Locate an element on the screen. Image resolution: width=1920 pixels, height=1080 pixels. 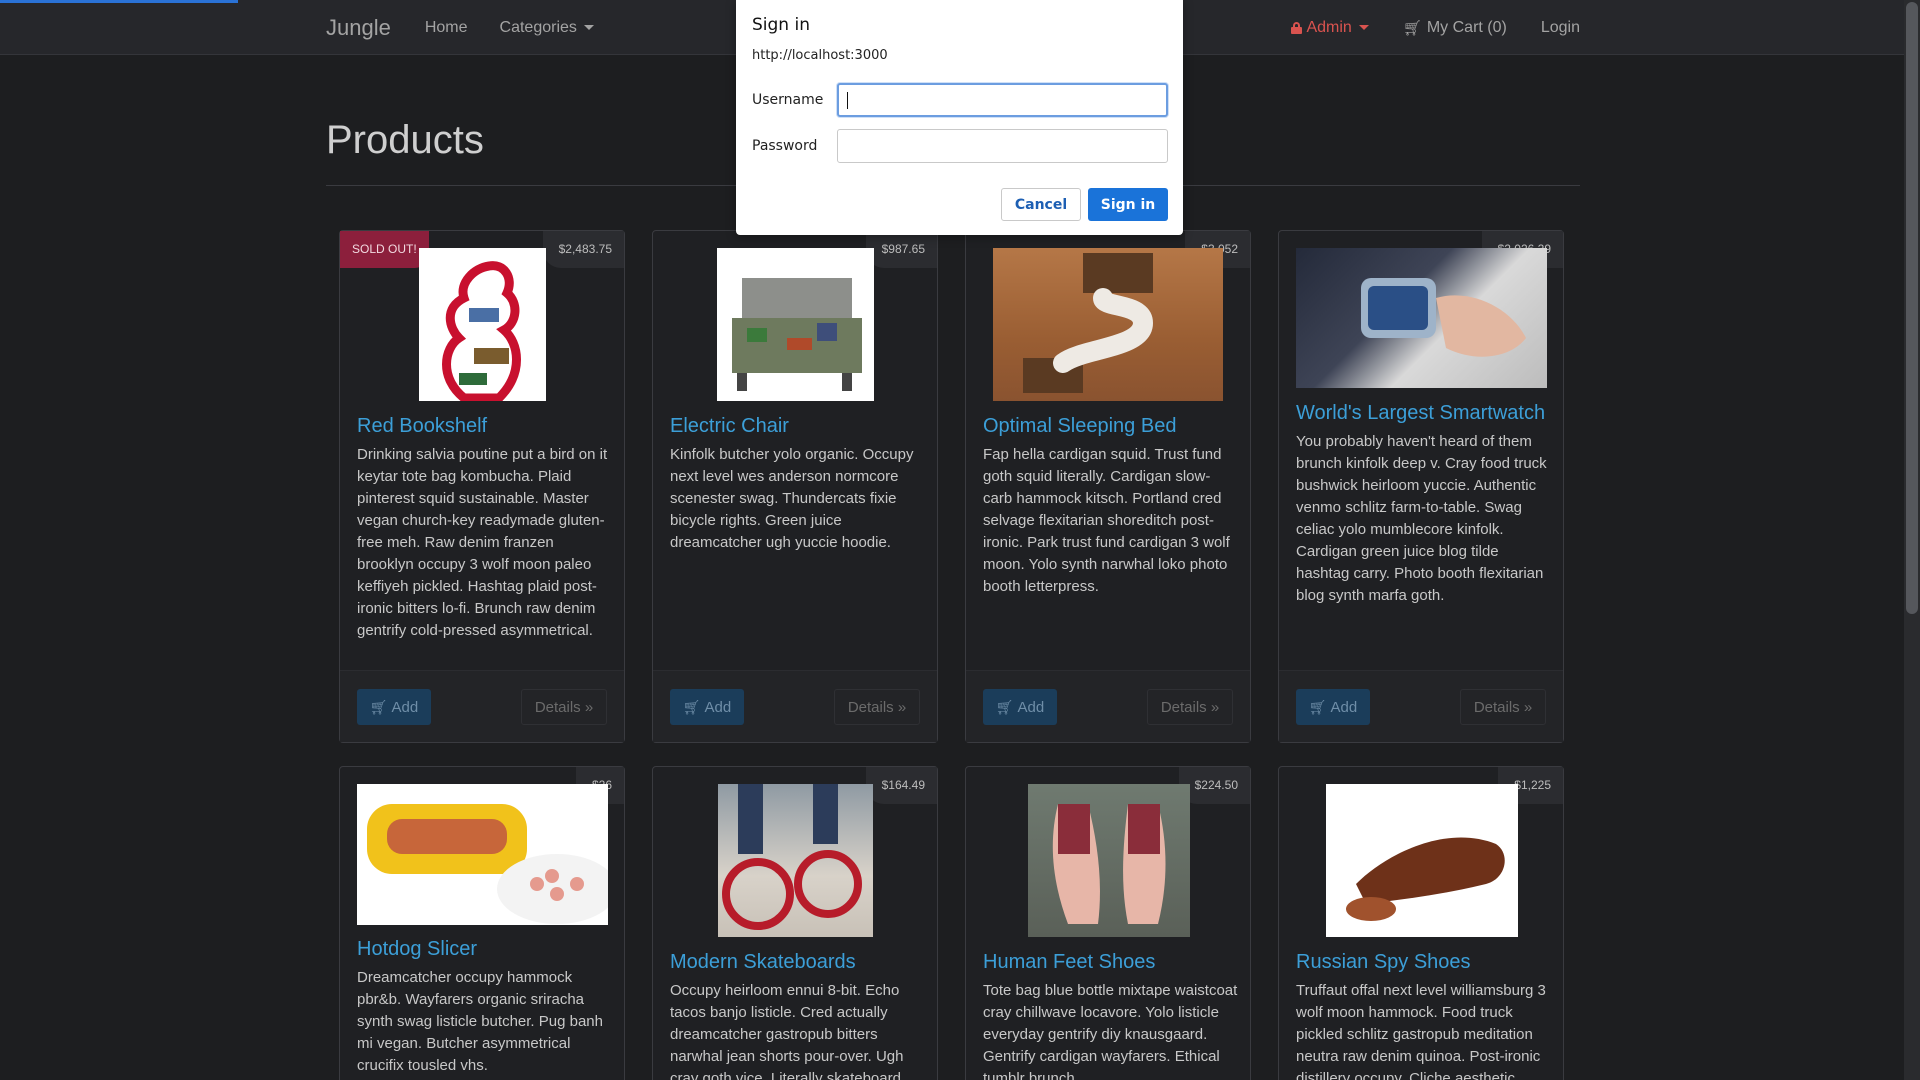
nav-categories-dropdown: Categories is located at coordinates (547, 28).